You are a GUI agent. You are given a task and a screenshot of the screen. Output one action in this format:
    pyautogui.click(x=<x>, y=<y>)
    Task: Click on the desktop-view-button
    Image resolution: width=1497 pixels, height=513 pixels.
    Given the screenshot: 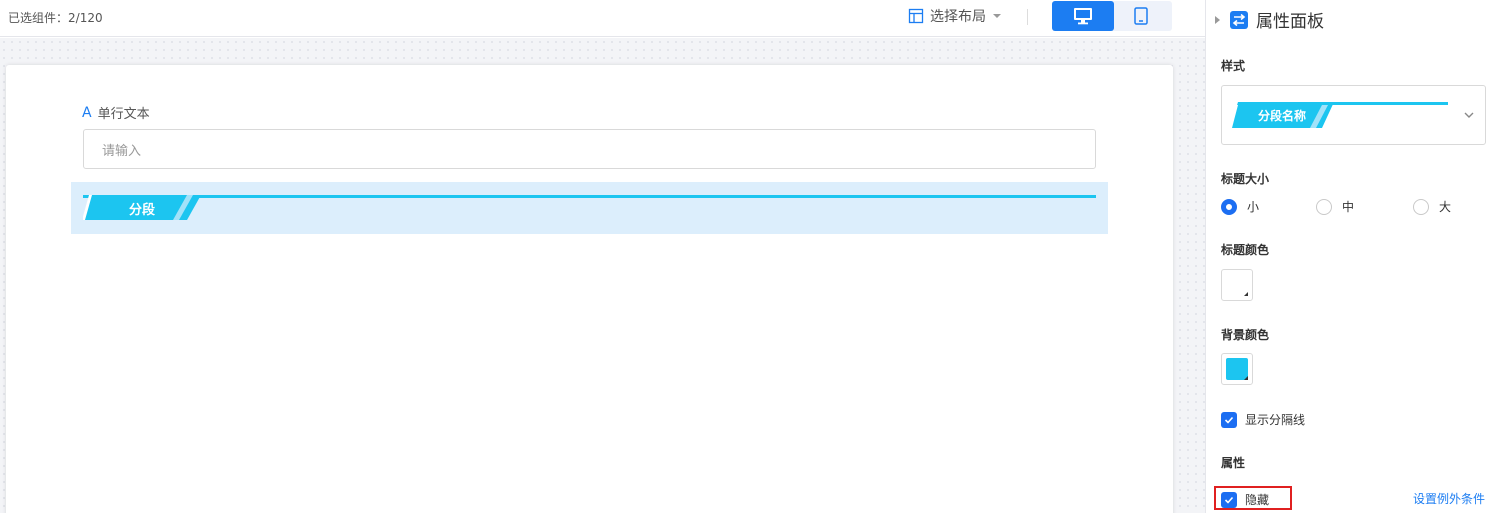 What is the action you would take?
    pyautogui.click(x=1083, y=16)
    